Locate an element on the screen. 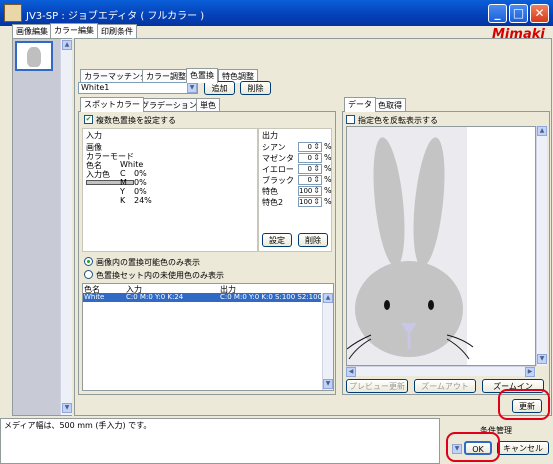  table-scroll-up-icon: ▲ is located at coordinates (328, 298).